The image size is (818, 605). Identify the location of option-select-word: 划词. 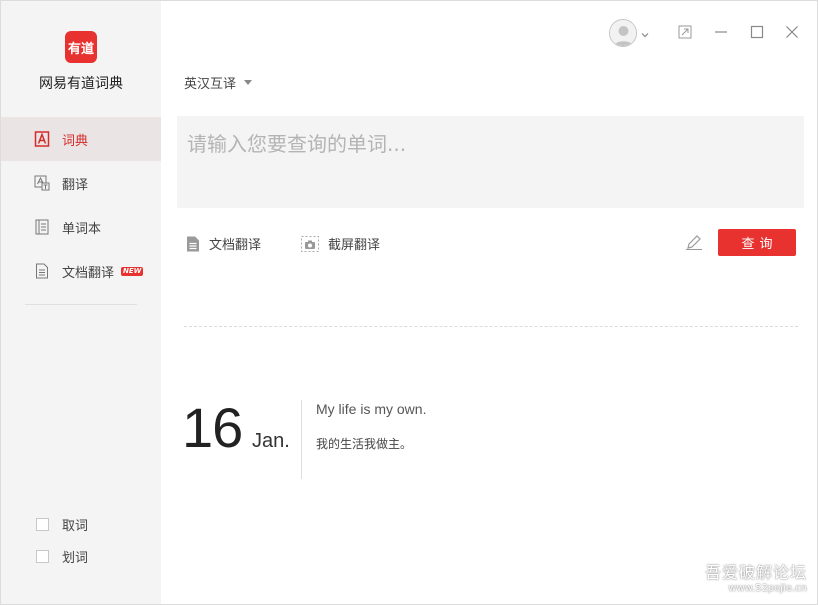
(62, 556).